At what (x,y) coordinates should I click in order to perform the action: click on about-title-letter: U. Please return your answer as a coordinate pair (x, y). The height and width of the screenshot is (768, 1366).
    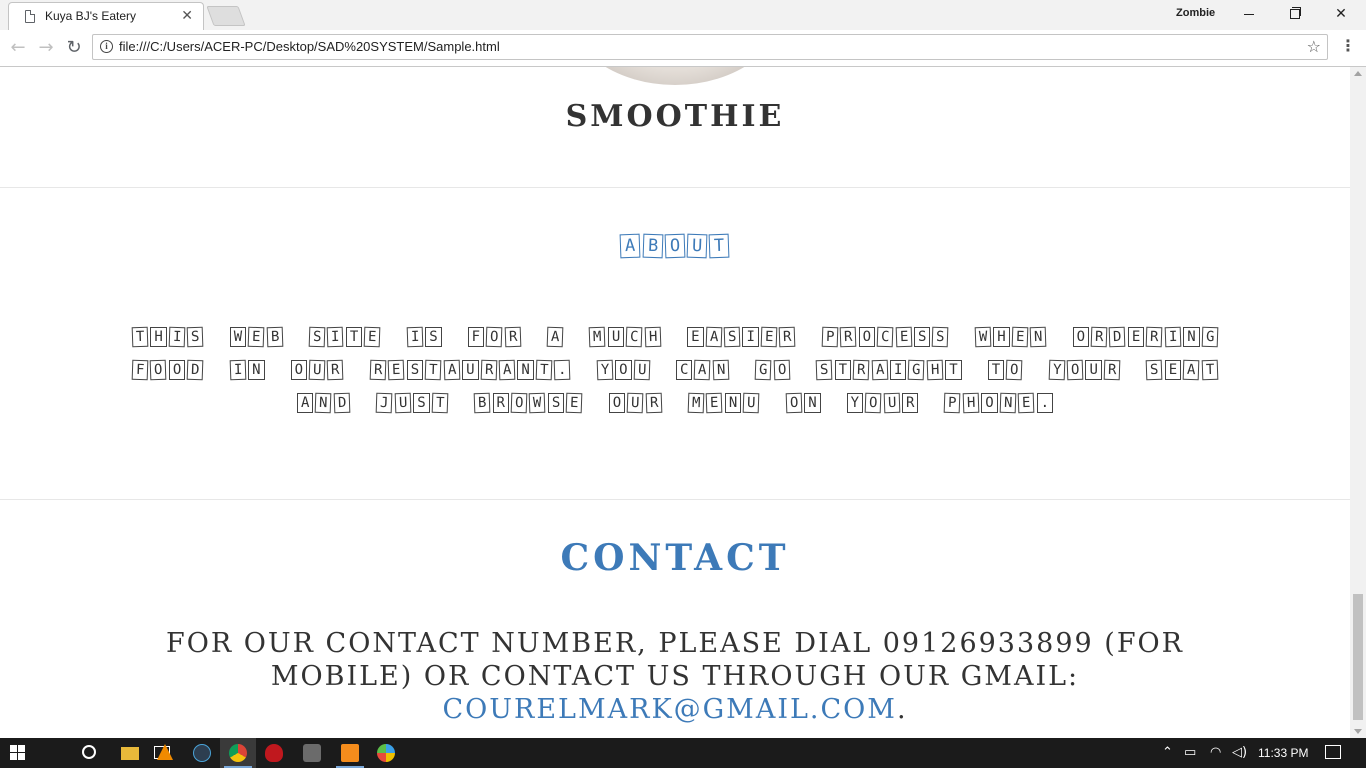
    Looking at the image, I should click on (697, 246).